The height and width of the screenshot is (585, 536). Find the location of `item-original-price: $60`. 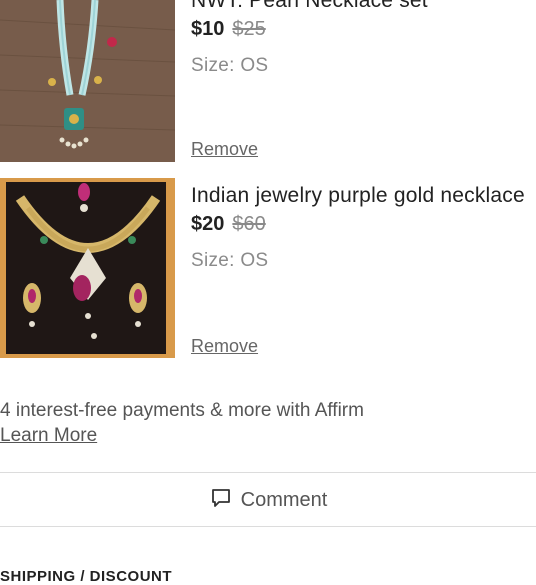

item-original-price: $60 is located at coordinates (249, 224).